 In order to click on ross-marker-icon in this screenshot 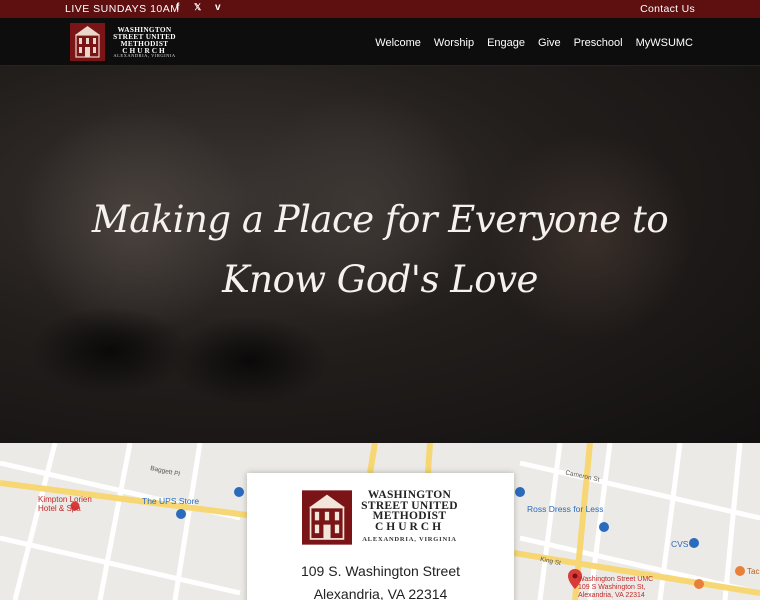, I will do `click(604, 527)`.